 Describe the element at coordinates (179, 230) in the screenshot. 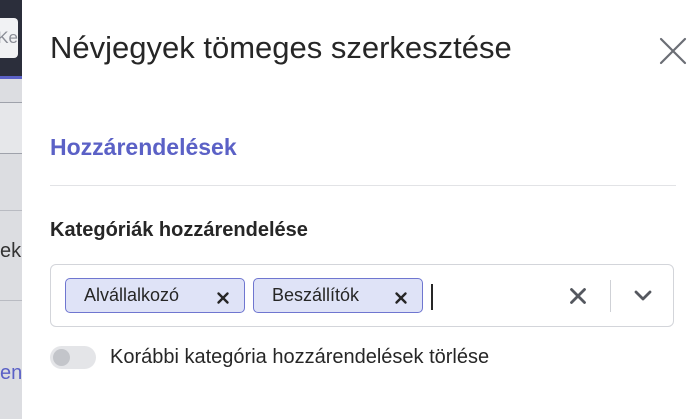

I see `category-field-label: Kategóriák hozzárendelése` at that location.